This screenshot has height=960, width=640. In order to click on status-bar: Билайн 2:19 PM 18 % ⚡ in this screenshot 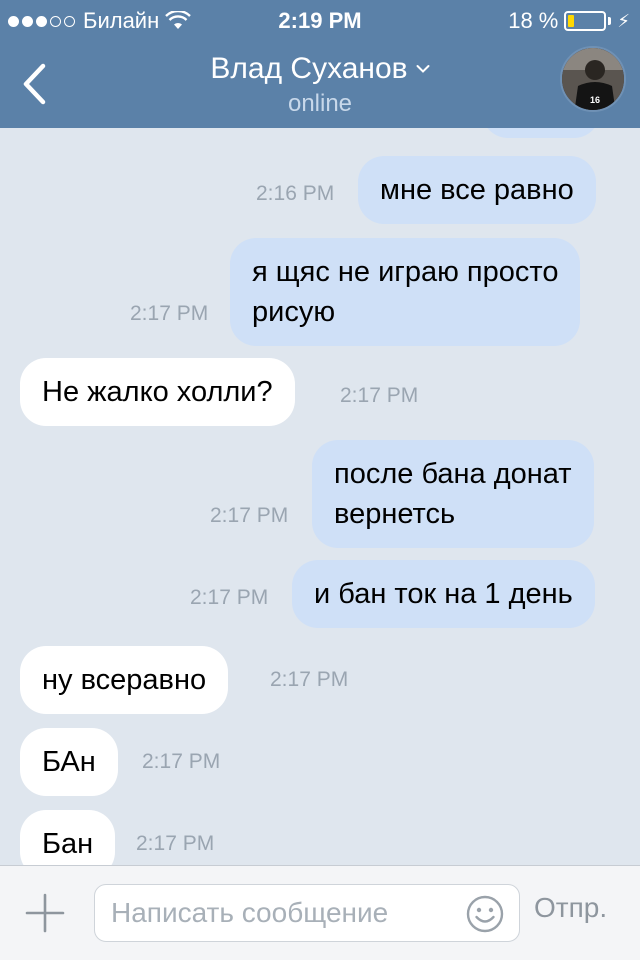, I will do `click(320, 20)`.